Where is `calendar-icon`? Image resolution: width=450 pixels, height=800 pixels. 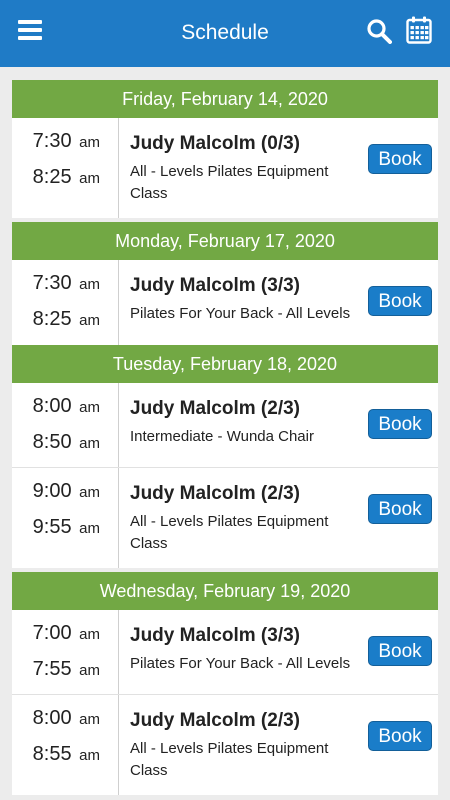
calendar-icon is located at coordinates (419, 30).